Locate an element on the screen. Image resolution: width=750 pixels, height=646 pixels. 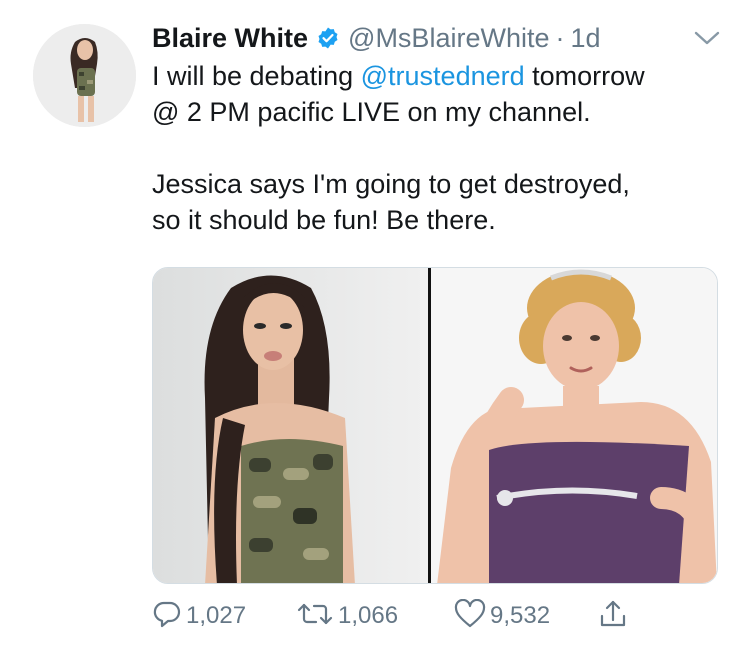
tweet-text-segment: tomorrow is located at coordinates (584, 76).